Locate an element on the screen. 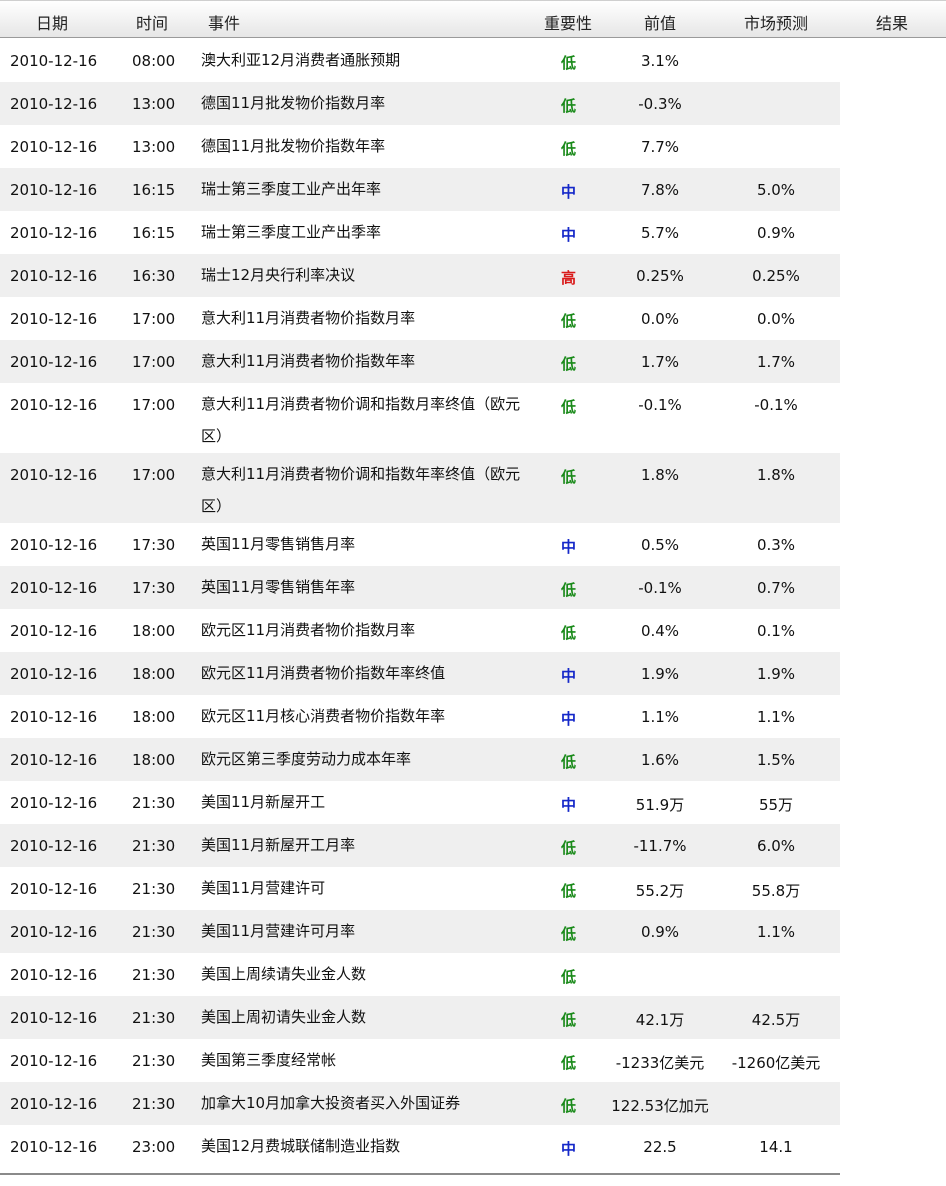  header-date: 日期 is located at coordinates (52, 22).